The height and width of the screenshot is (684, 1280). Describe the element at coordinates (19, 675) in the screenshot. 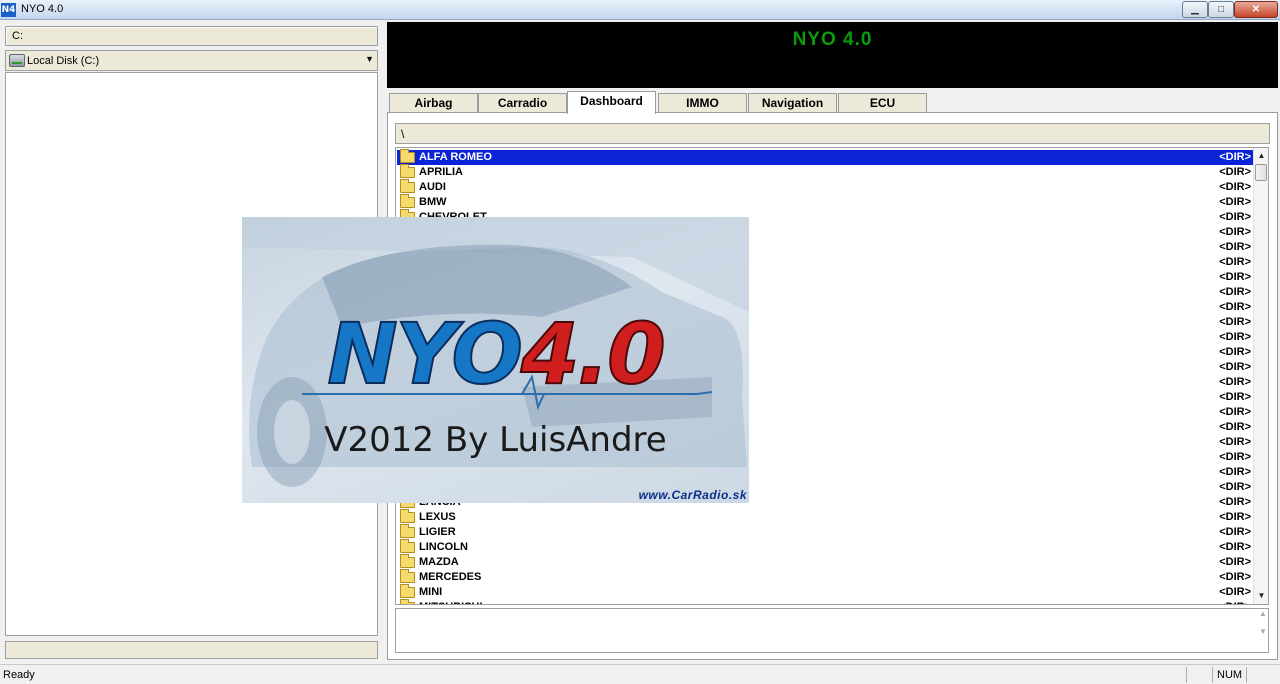

I see `status-text: Ready` at that location.